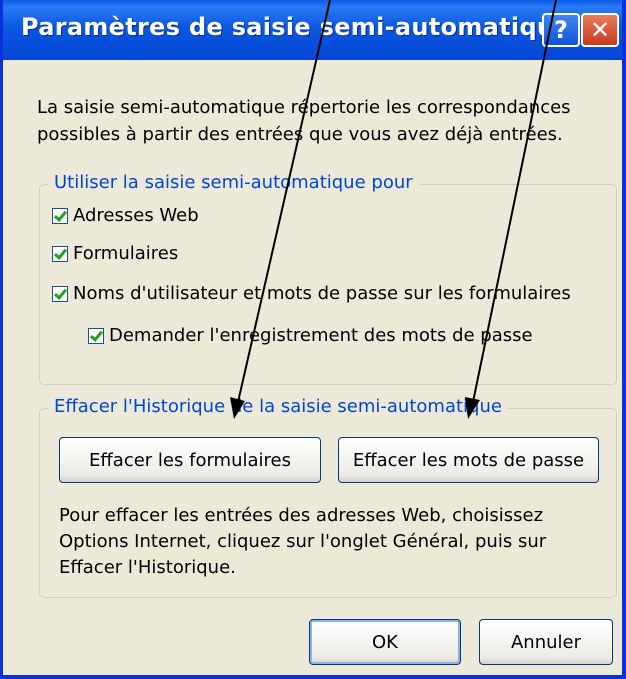 The width and height of the screenshot is (626, 679). I want to click on checkbox-web-addresses-box, so click(60, 215).